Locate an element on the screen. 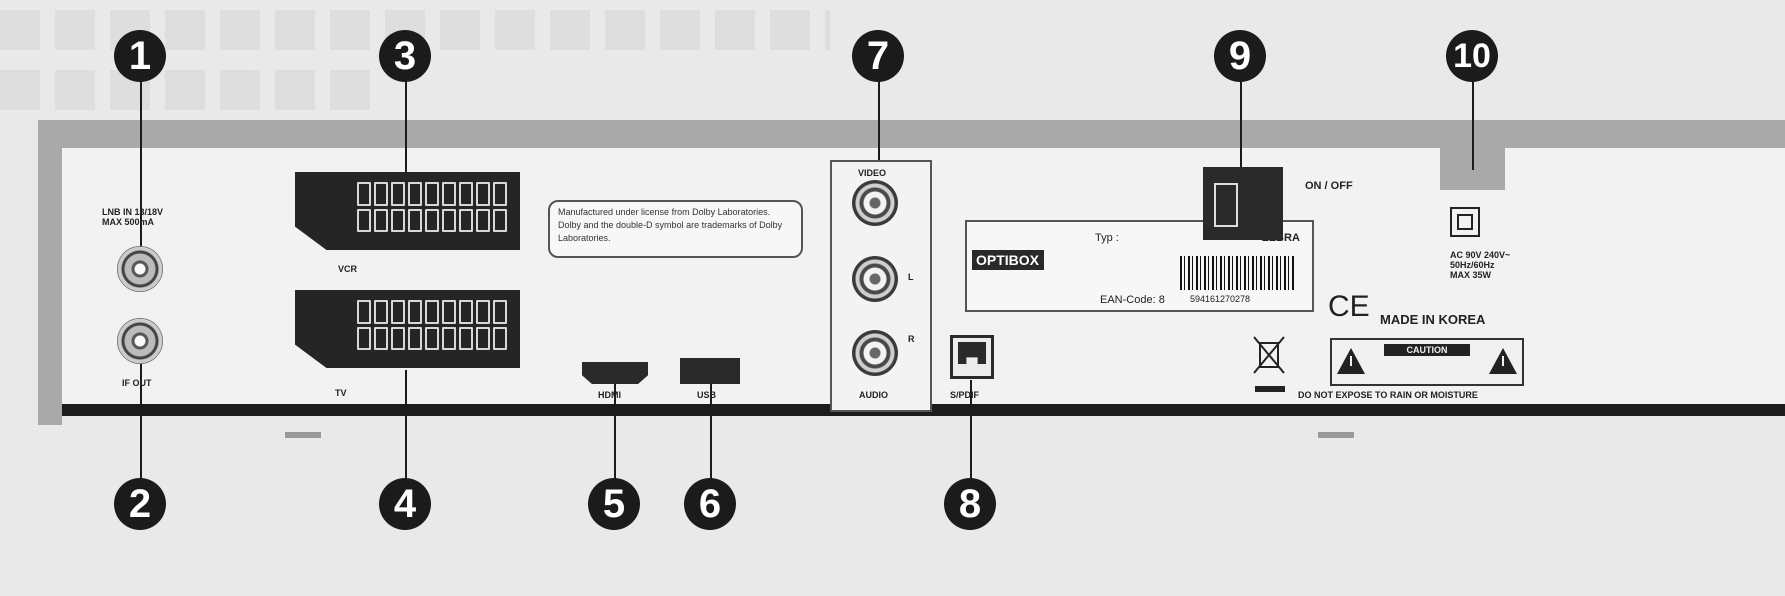 This screenshot has width=1785, height=596. moisture-warning: DO NOT EXPOSE TO RAIN OR MOISTURE is located at coordinates (1388, 395).